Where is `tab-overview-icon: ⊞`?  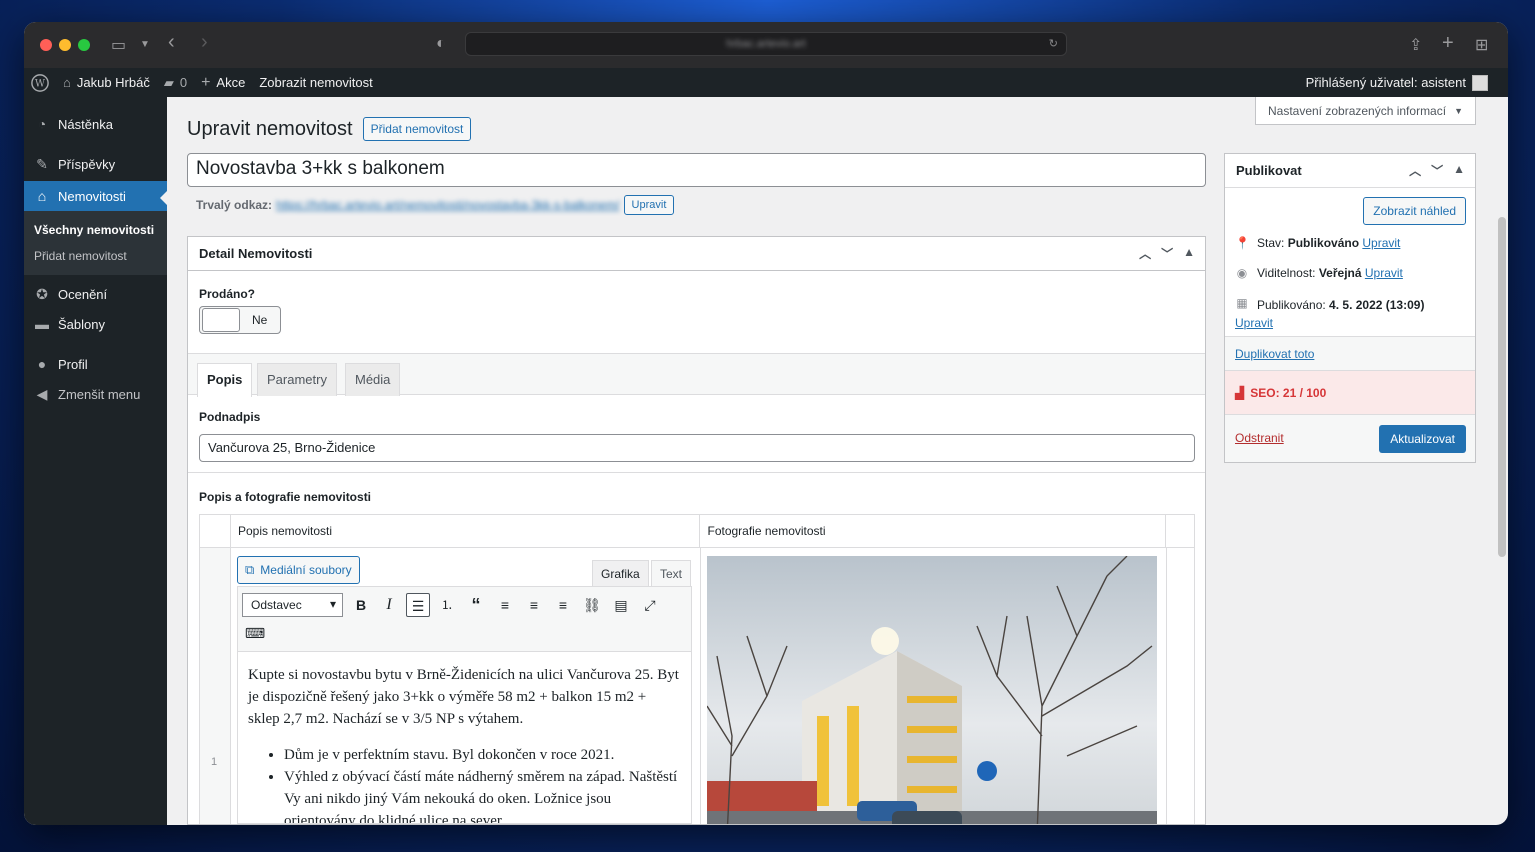
tab-overview-icon: ⊞ is located at coordinates (1481, 45).